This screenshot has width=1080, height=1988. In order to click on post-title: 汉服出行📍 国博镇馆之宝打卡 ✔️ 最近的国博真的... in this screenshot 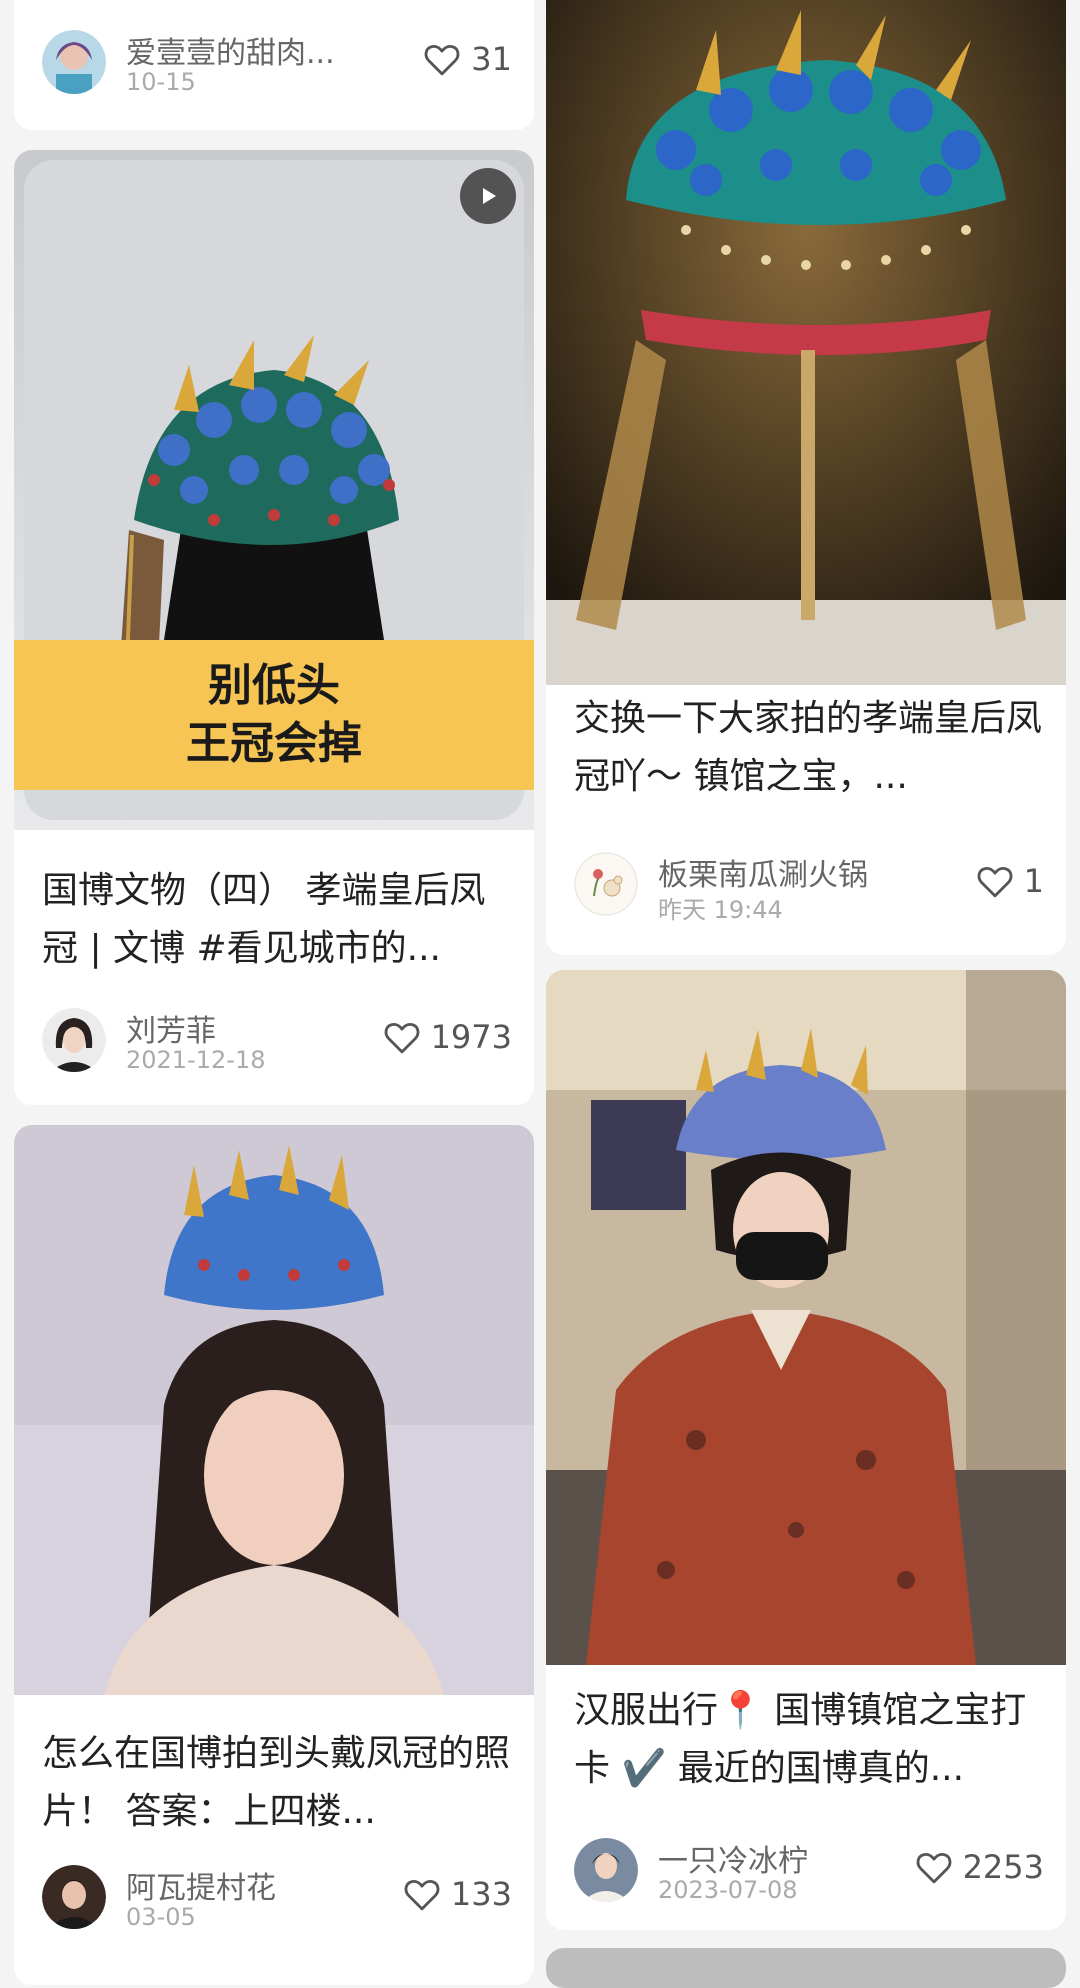, I will do `click(809, 1740)`.